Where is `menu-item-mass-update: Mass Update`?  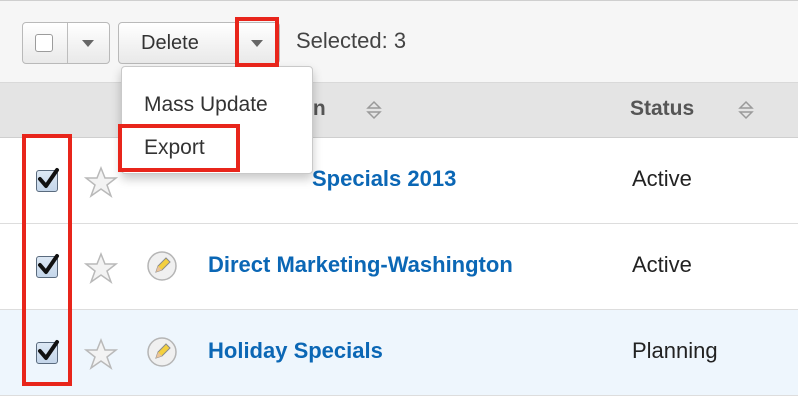 menu-item-mass-update: Mass Update is located at coordinates (206, 105).